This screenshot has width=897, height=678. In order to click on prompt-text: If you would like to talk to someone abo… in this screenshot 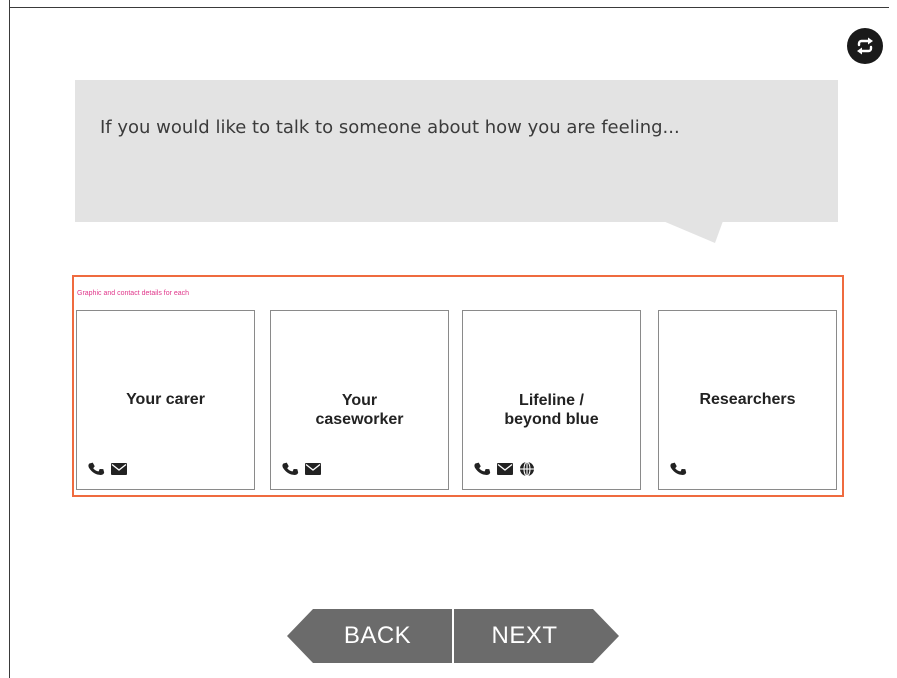, I will do `click(390, 127)`.